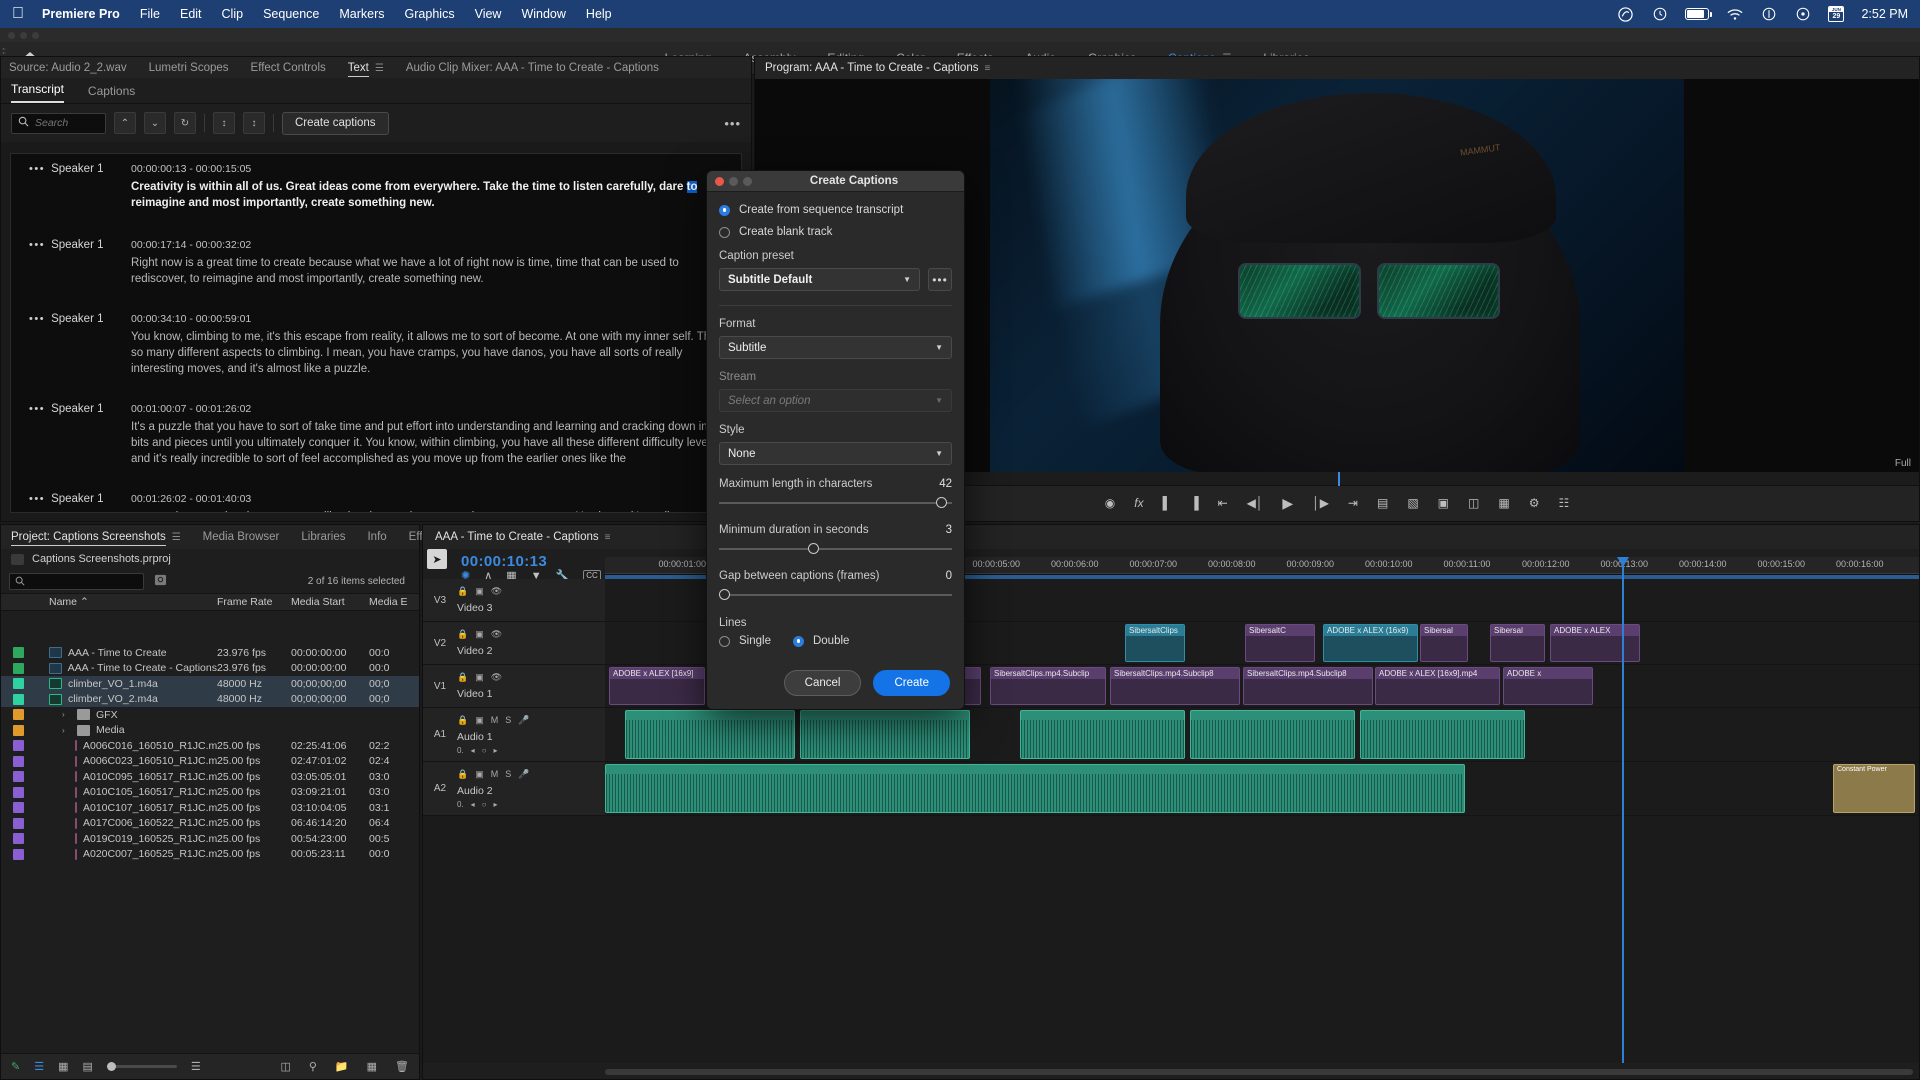  Describe the element at coordinates (37, 92) in the screenshot. I see `subtab-transcript: Transcript` at that location.